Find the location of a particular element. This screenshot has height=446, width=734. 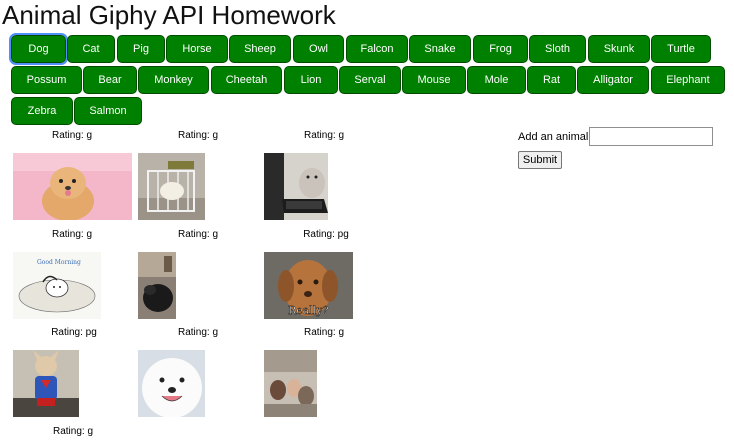

animal-button-mole: Mole is located at coordinates (496, 80).